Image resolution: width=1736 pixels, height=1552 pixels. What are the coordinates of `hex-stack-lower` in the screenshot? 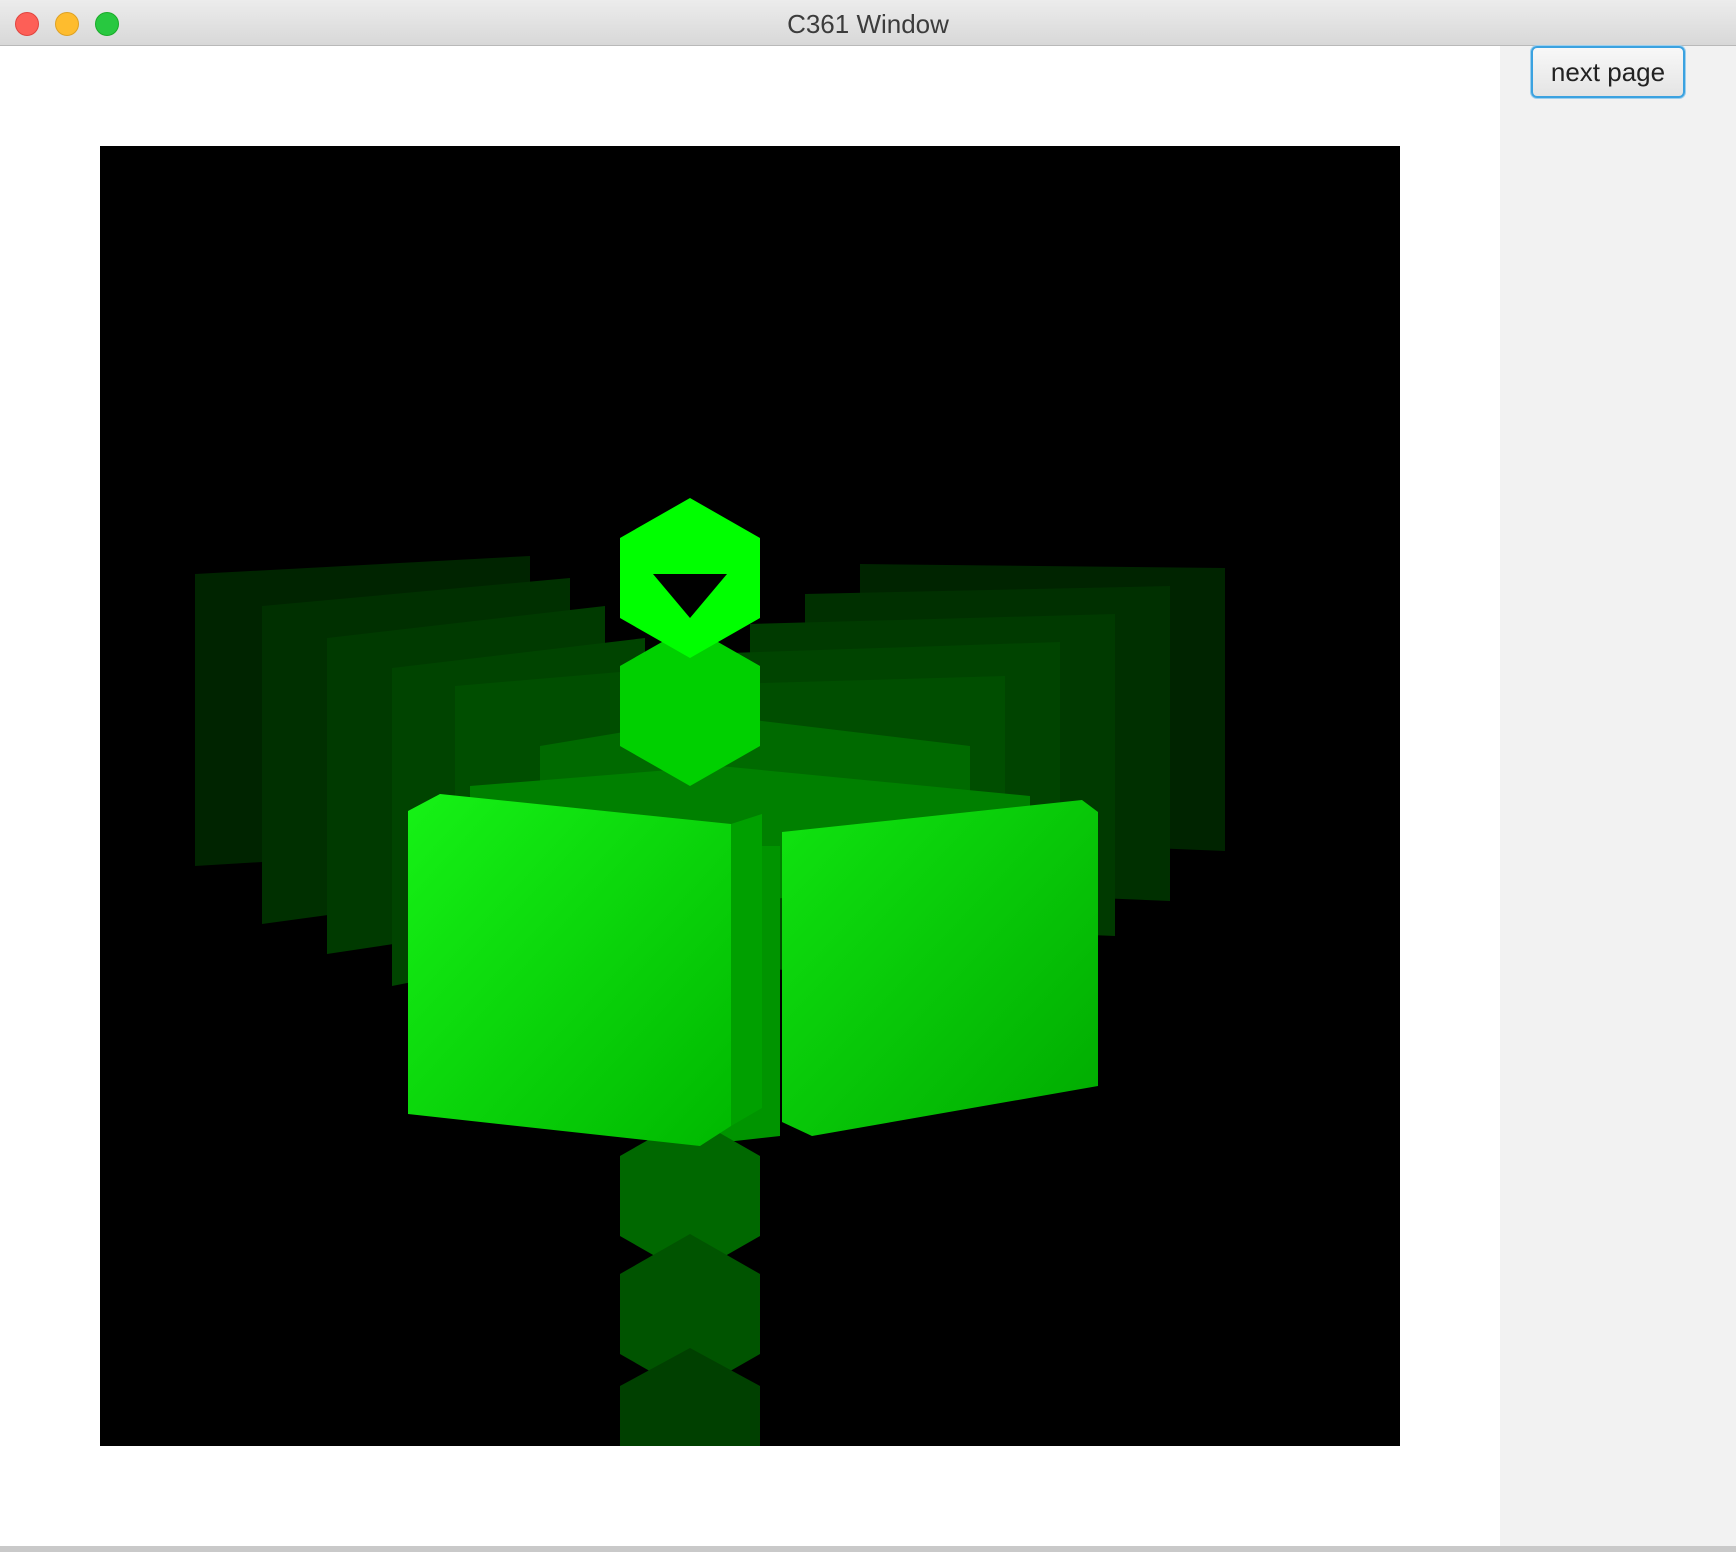 It's located at (690, 1281).